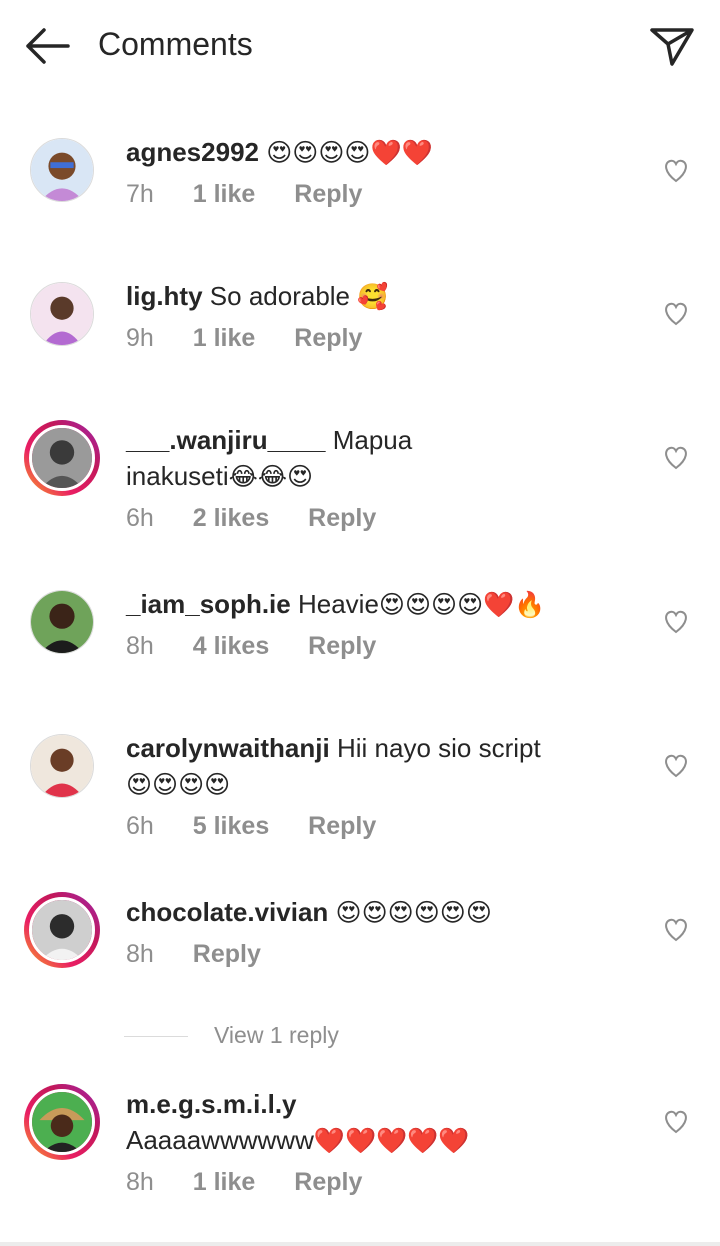 The image size is (720, 1246). I want to click on comment-username: carolynwaithanji, so click(228, 748).